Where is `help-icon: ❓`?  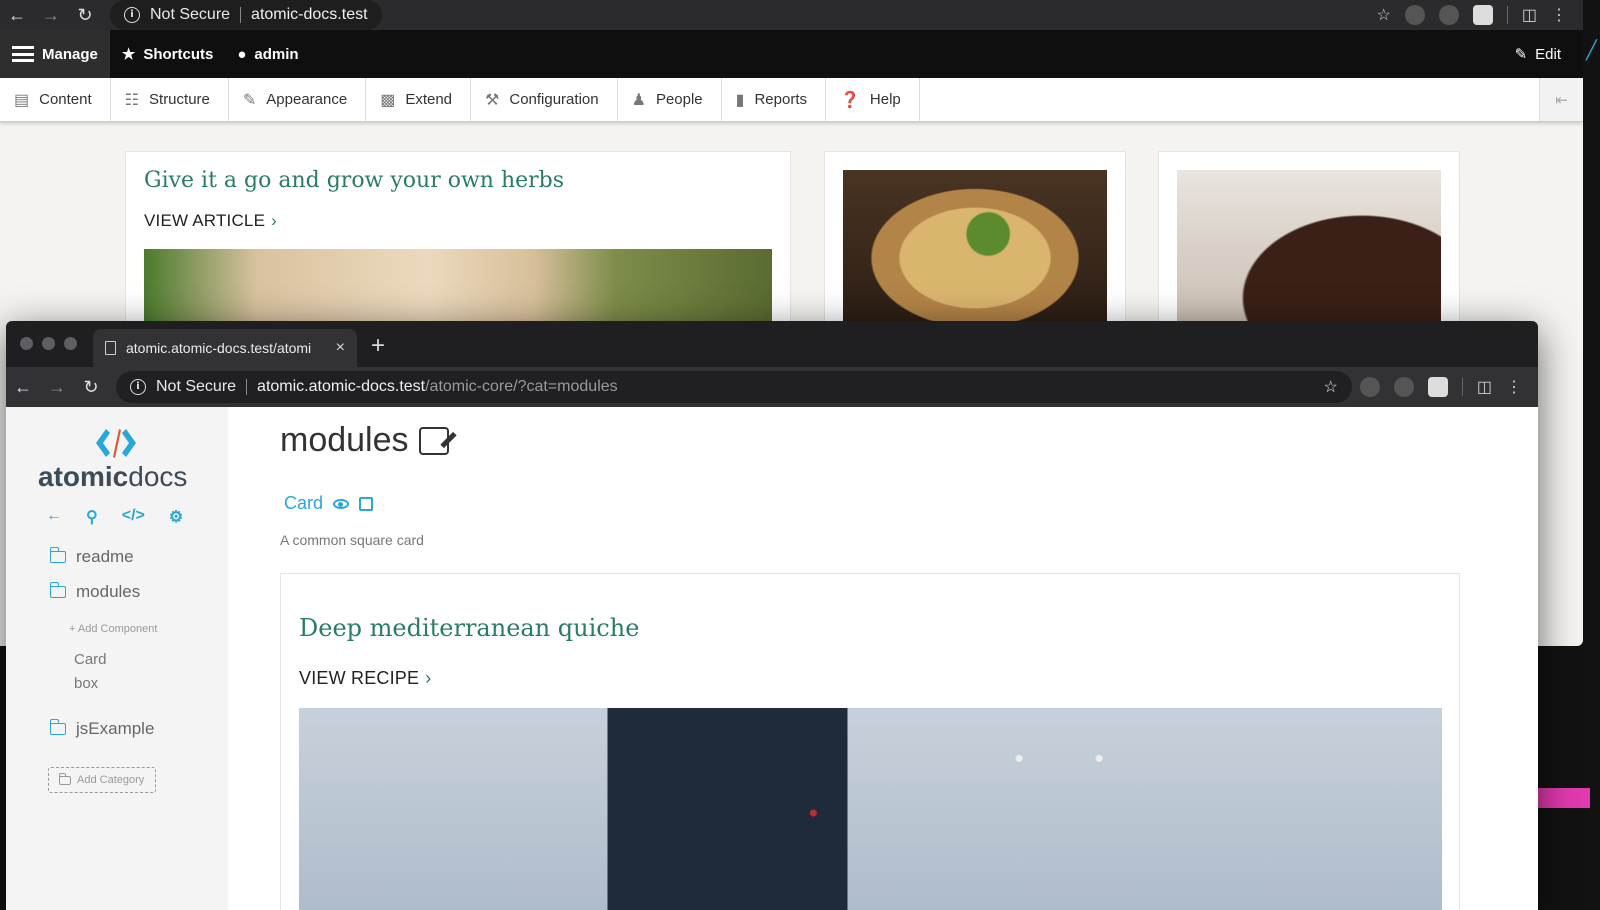 help-icon: ❓ is located at coordinates (850, 100).